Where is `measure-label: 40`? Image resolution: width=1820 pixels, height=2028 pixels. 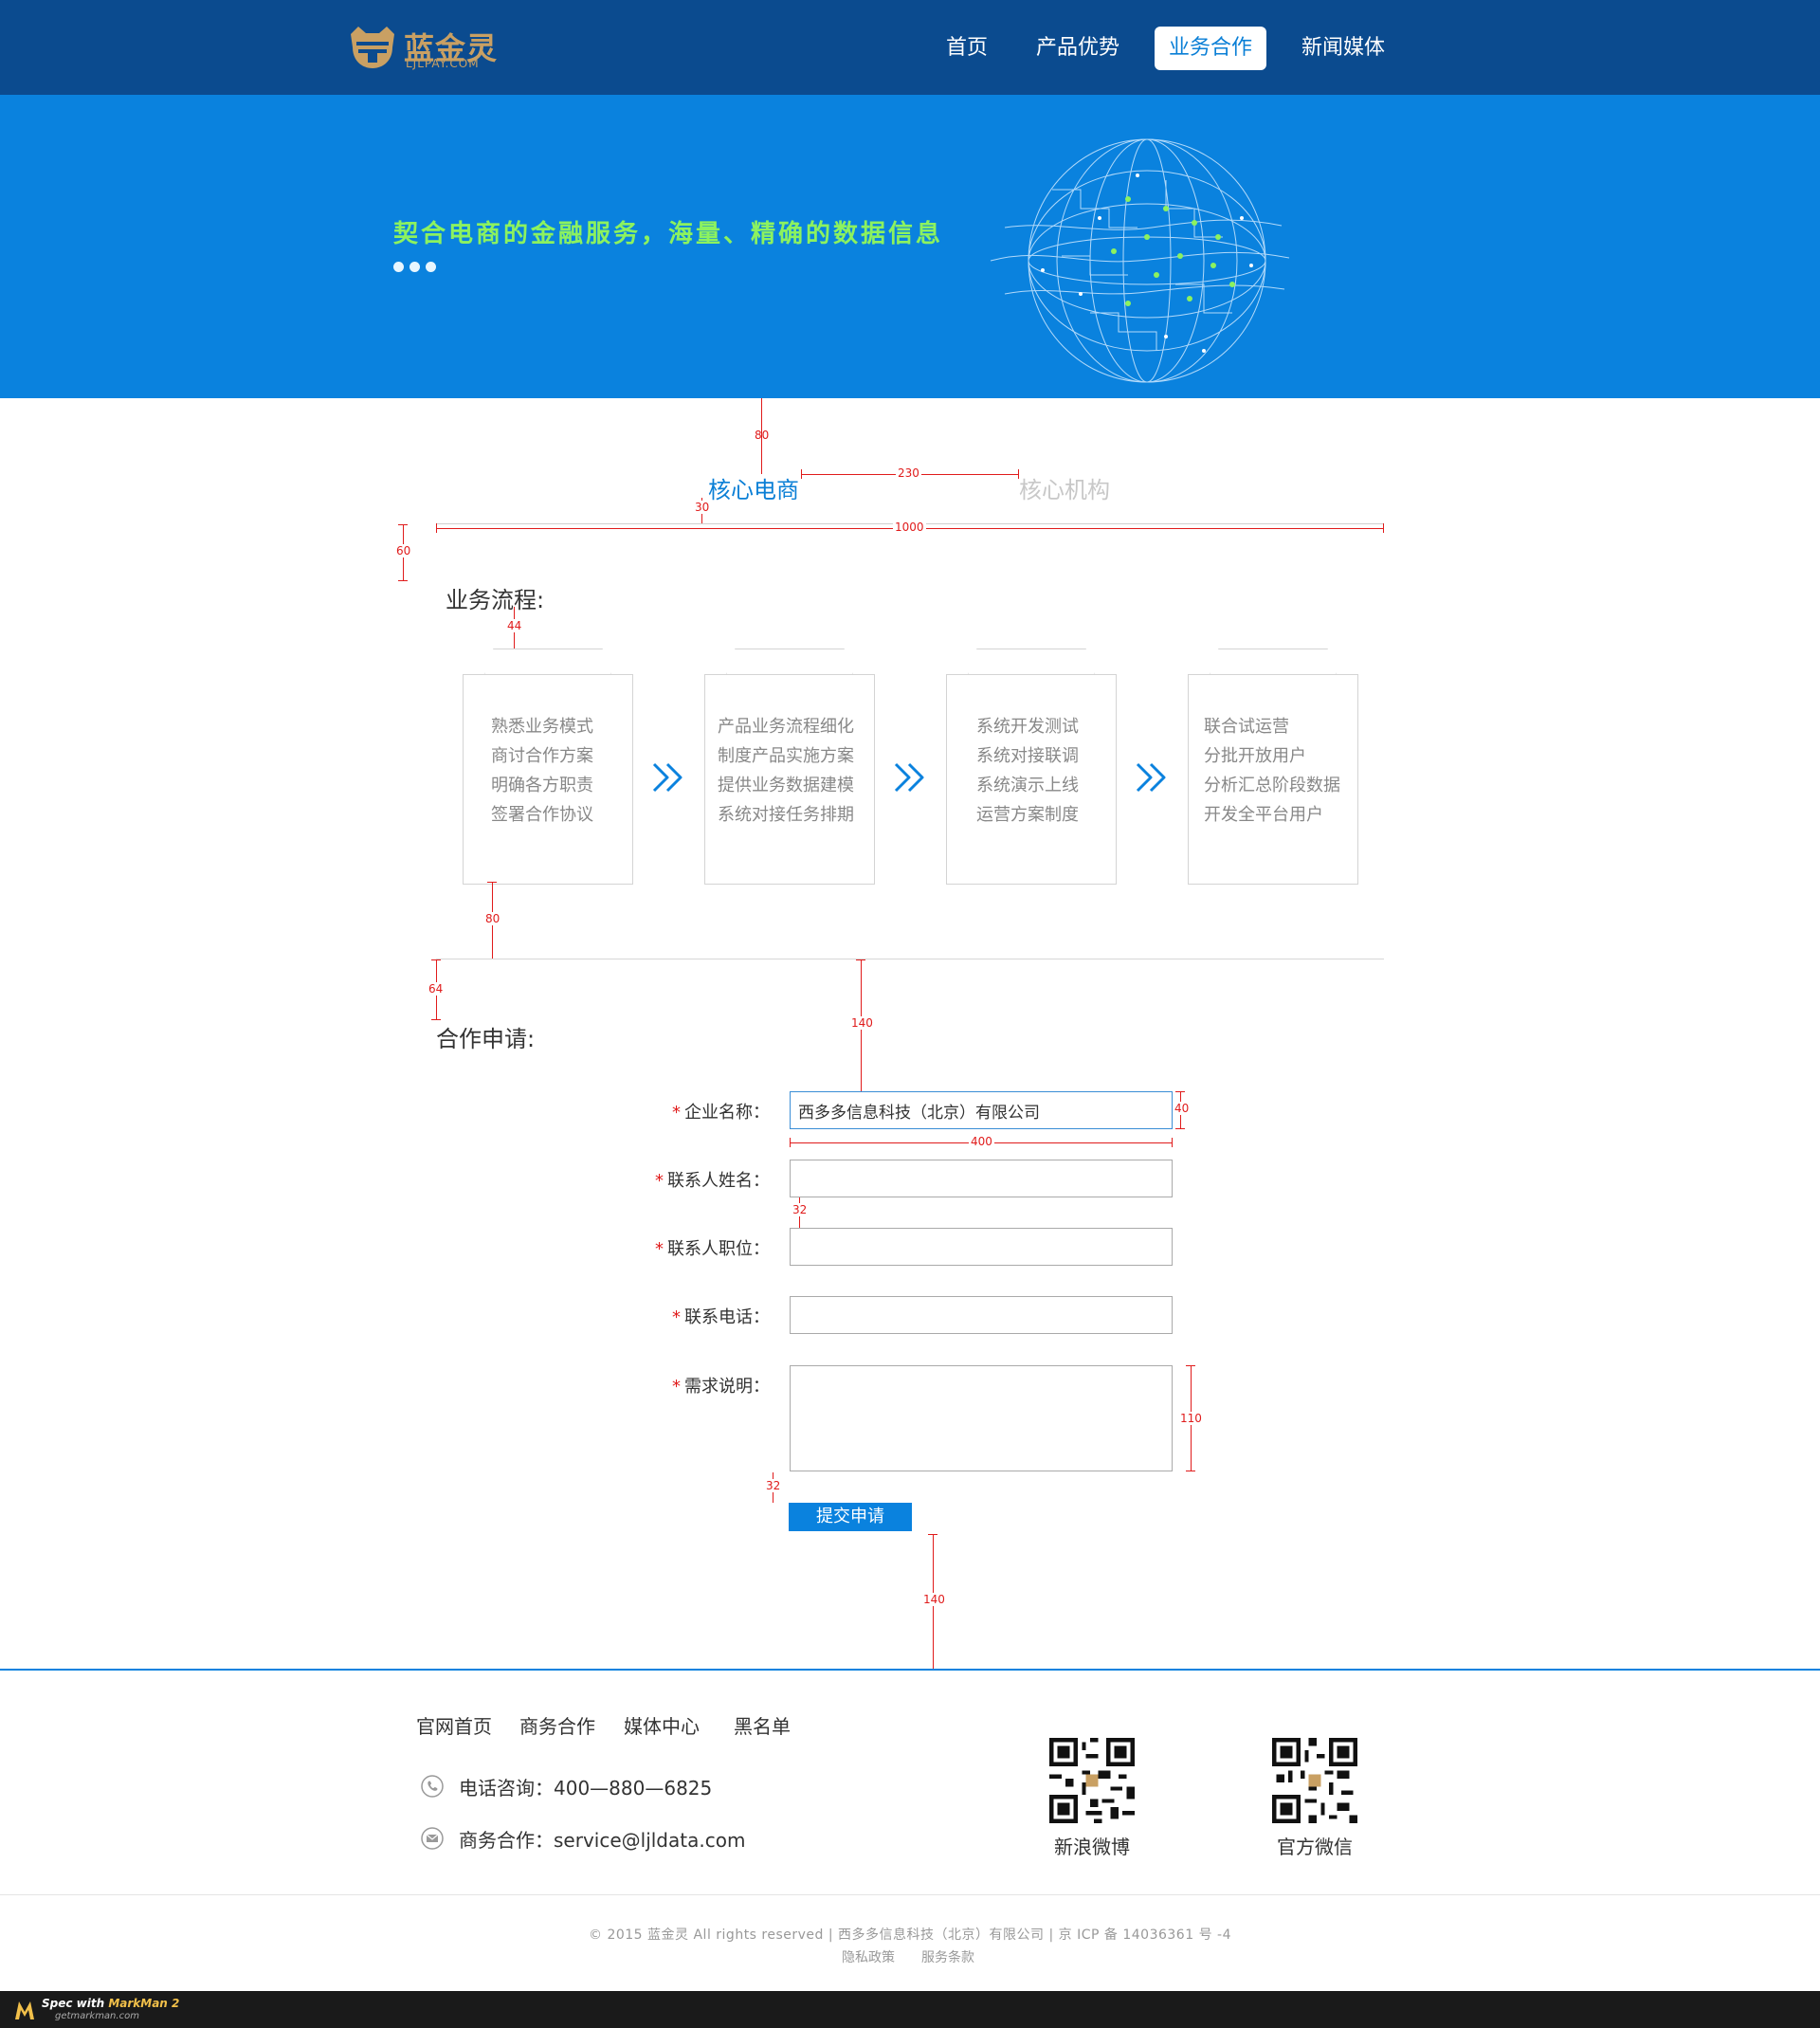 measure-label: 40 is located at coordinates (1182, 1108).